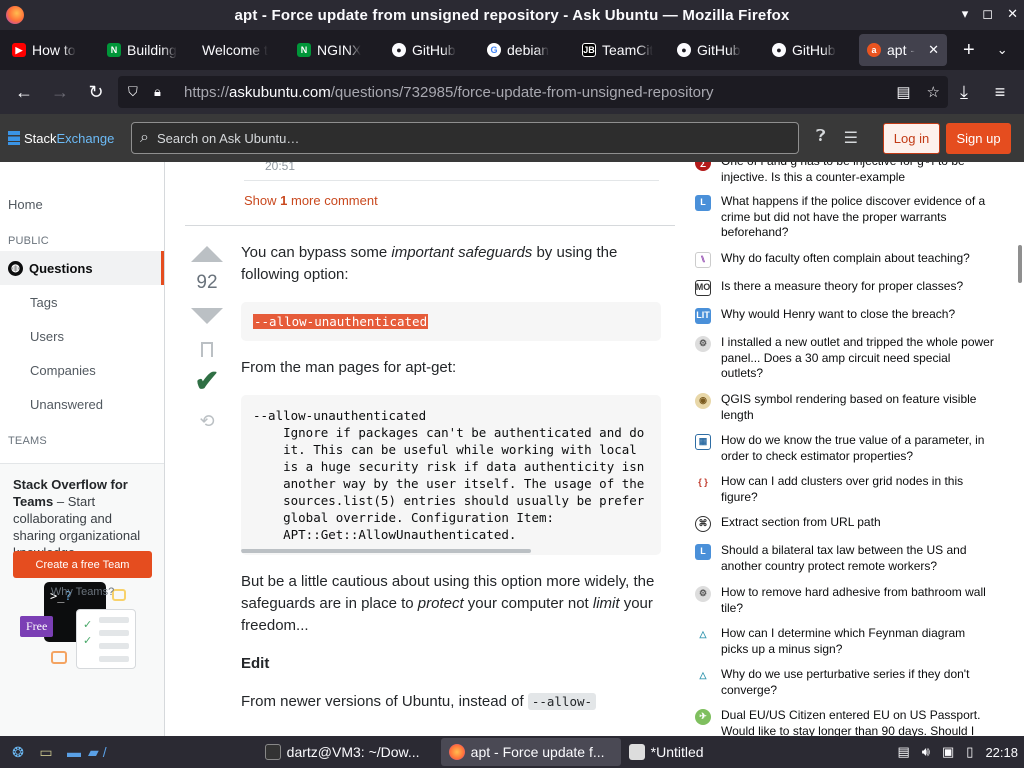 This screenshot has height=768, width=1024. I want to click on help-icon: ❓︎, so click(821, 138).